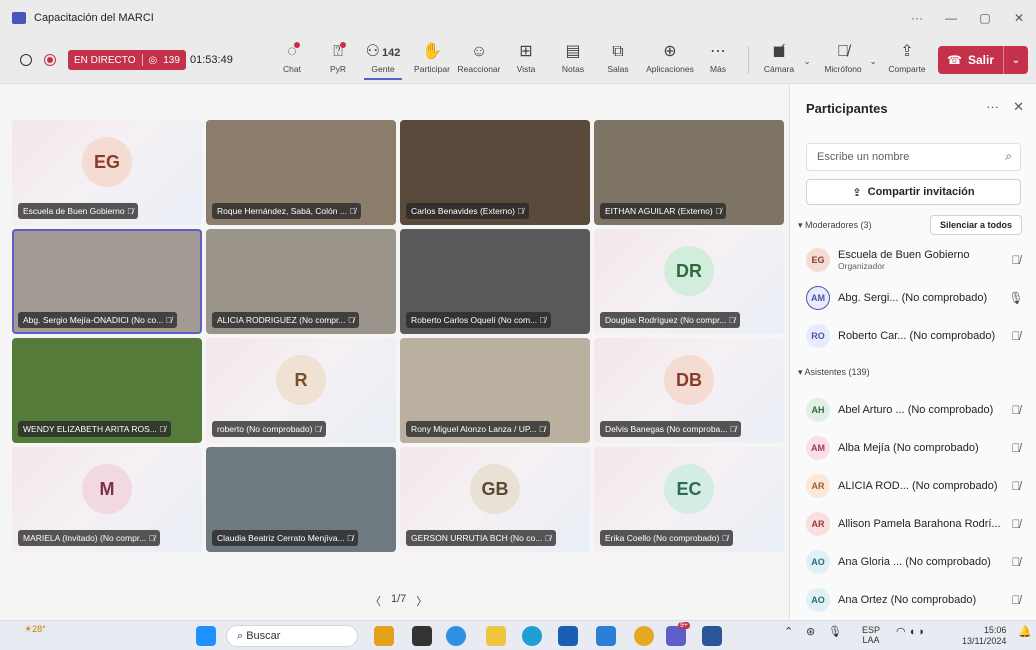 The image size is (1036, 650). Describe the element at coordinates (835, 225) in the screenshot. I see `moderators-header: ▾ Moderadores (3)` at that location.